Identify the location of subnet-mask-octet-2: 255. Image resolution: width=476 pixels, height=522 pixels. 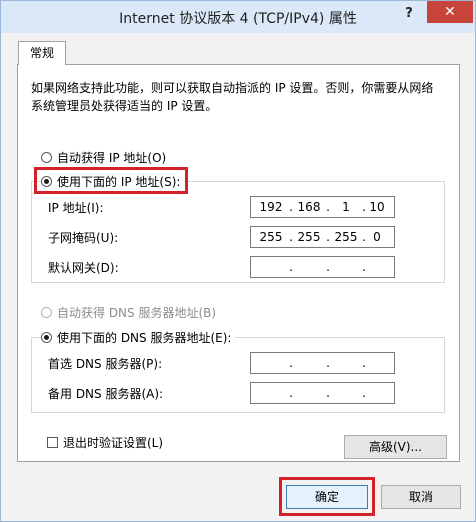
(309, 237).